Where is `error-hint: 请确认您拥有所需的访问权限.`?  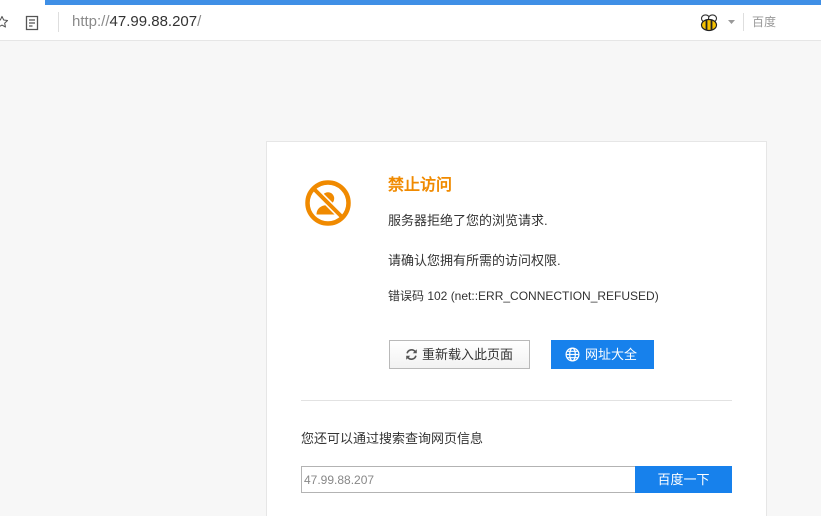
error-hint: 请确认您拥有所需的访问权限. is located at coordinates (474, 260).